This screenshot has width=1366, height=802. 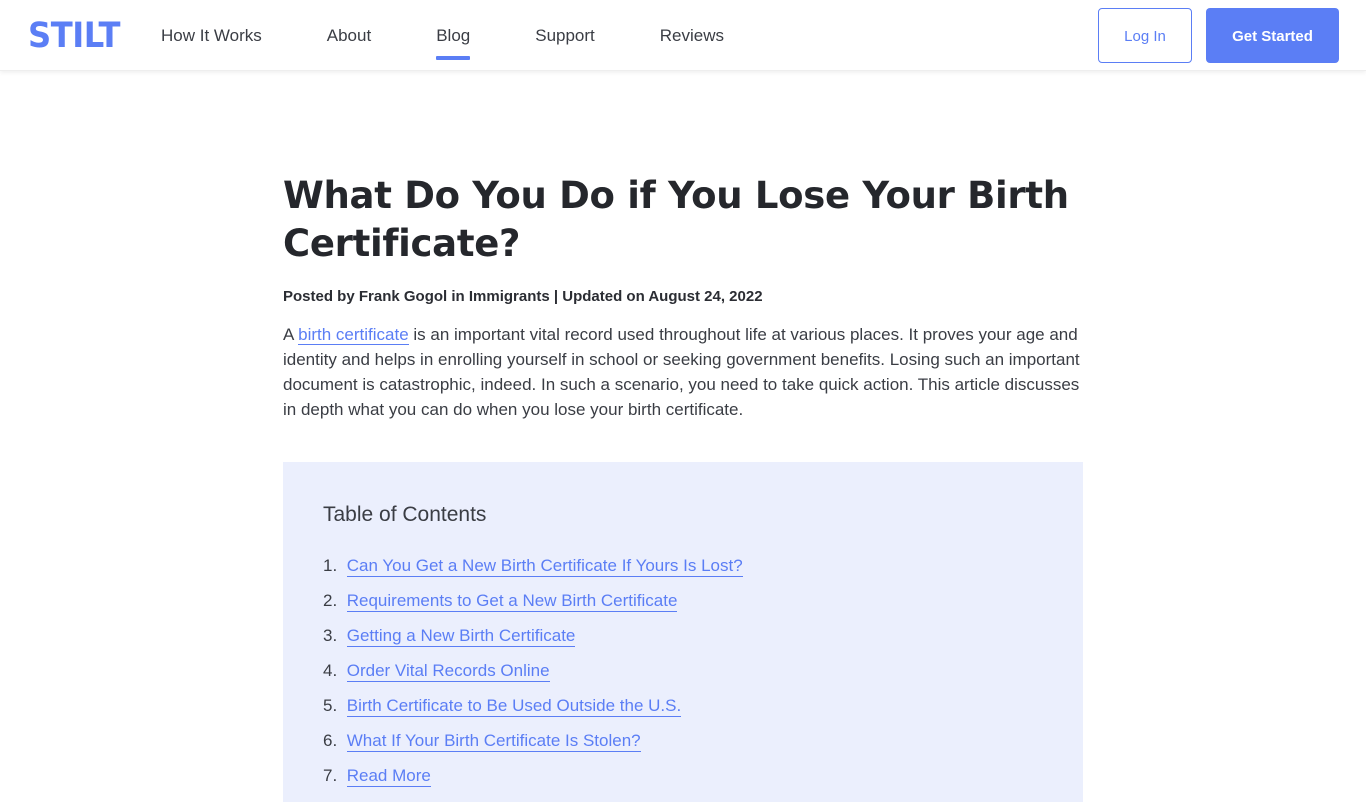 What do you see at coordinates (330, 775) in the screenshot?
I see `toc-number: 7.` at bounding box center [330, 775].